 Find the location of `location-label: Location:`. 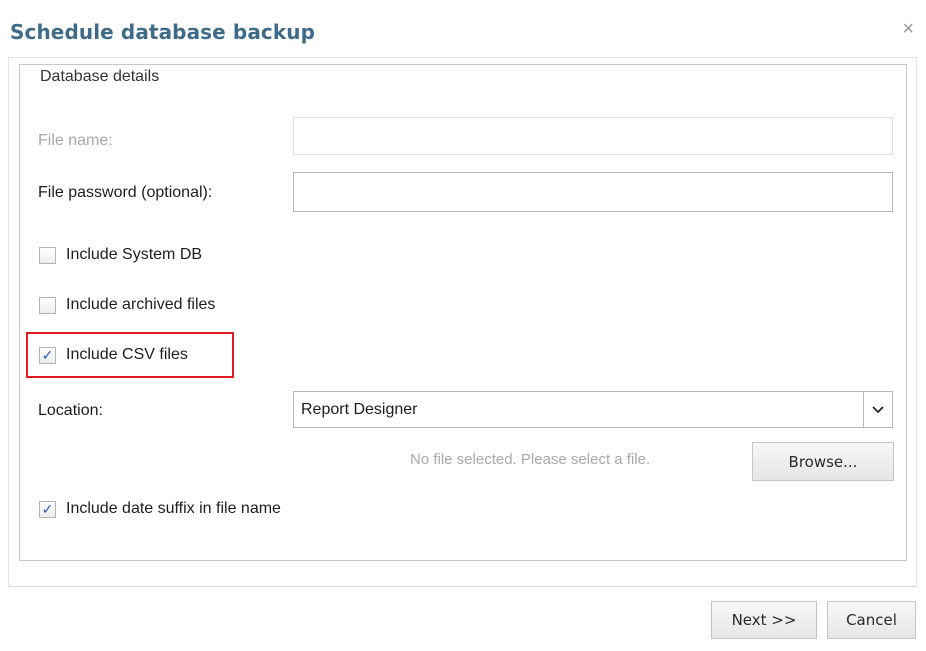

location-label: Location: is located at coordinates (70, 410).